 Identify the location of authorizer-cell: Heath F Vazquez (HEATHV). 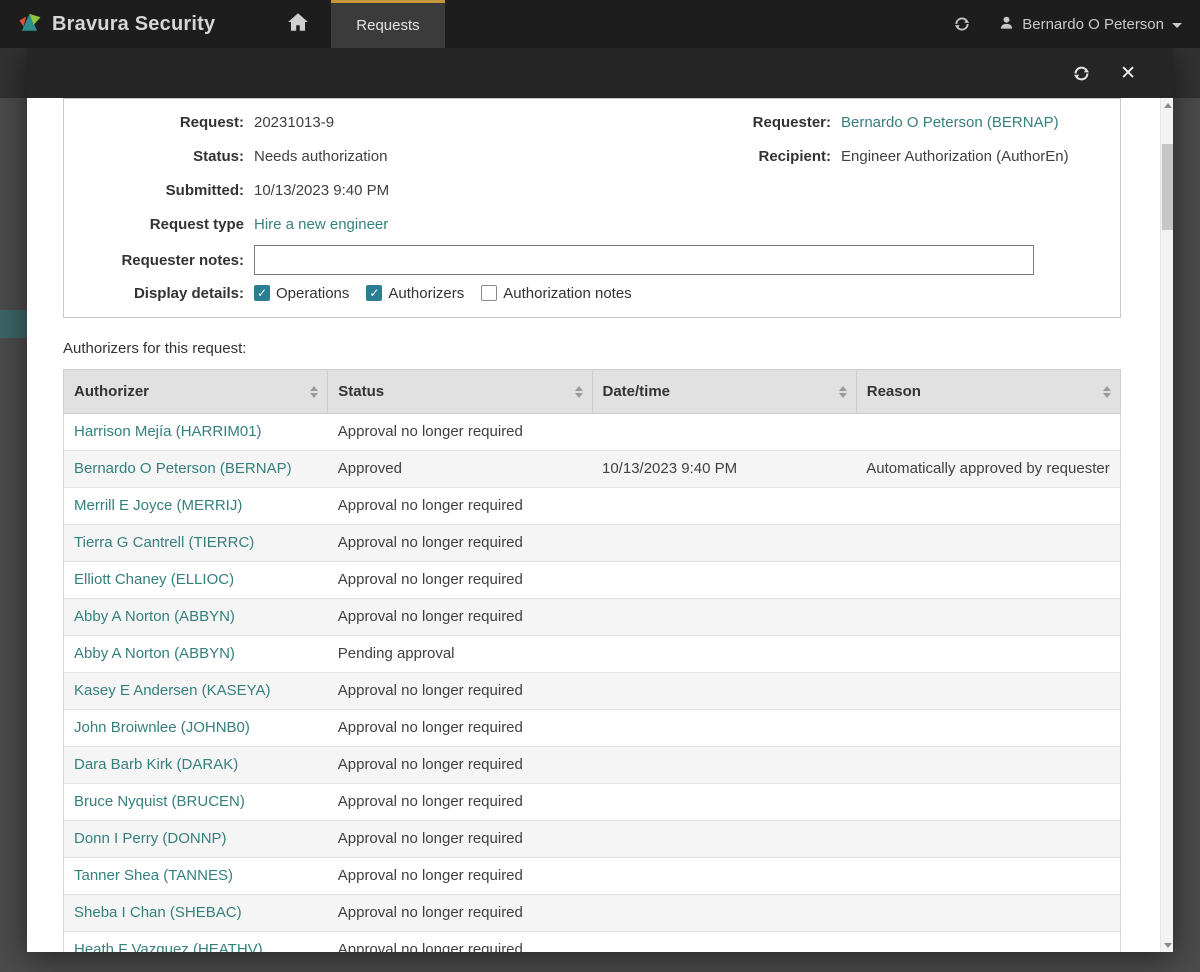
(195, 941).